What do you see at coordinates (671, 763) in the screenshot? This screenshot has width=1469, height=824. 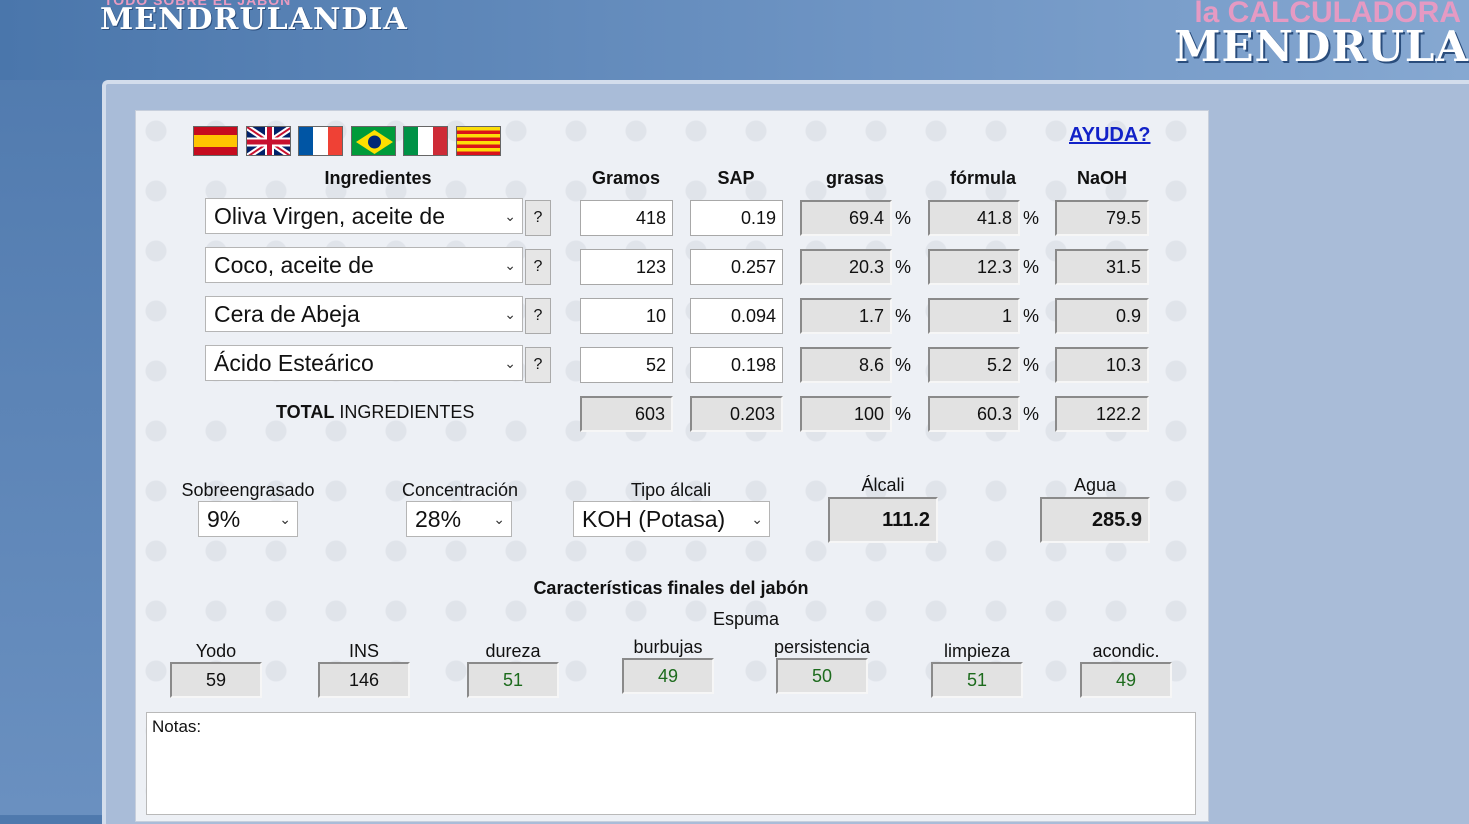 I see `notes-textarea: Notas:` at bounding box center [671, 763].